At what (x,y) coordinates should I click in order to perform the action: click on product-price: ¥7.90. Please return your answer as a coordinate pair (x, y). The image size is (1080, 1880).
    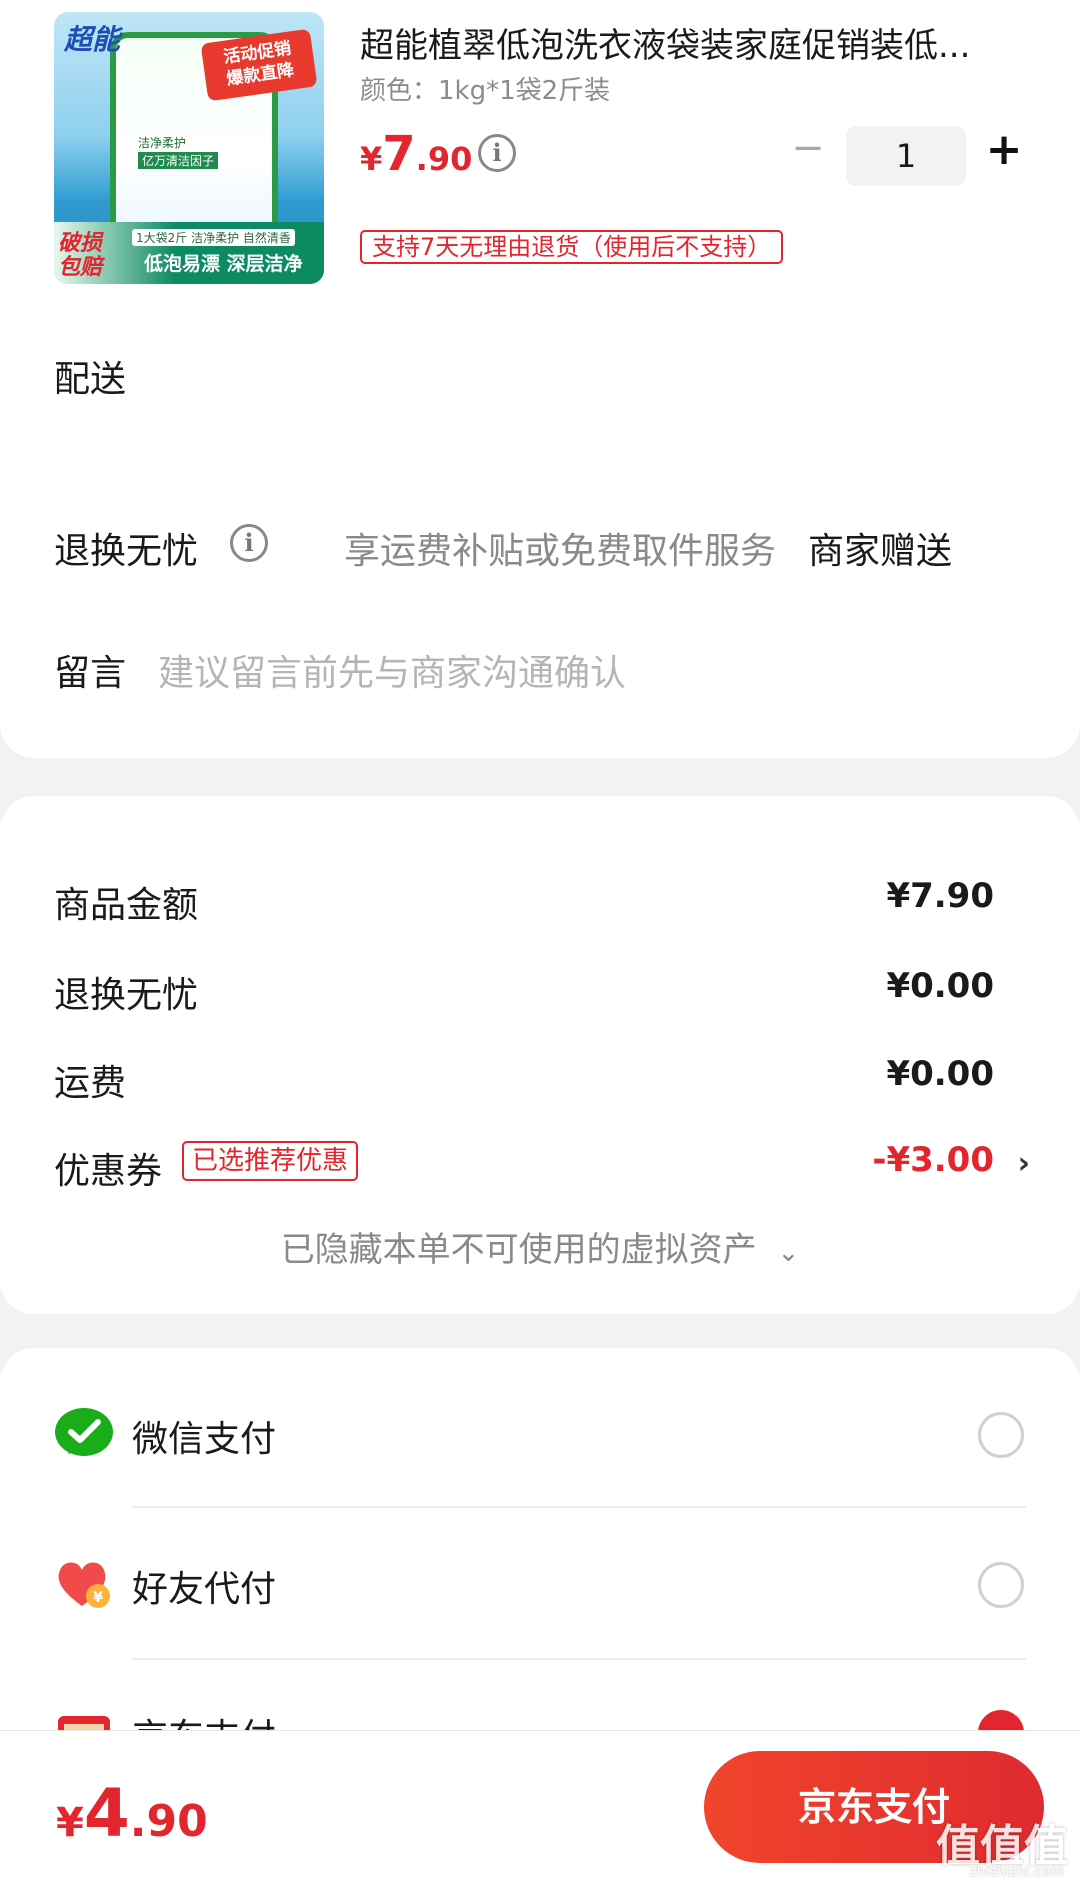
    Looking at the image, I should click on (416, 154).